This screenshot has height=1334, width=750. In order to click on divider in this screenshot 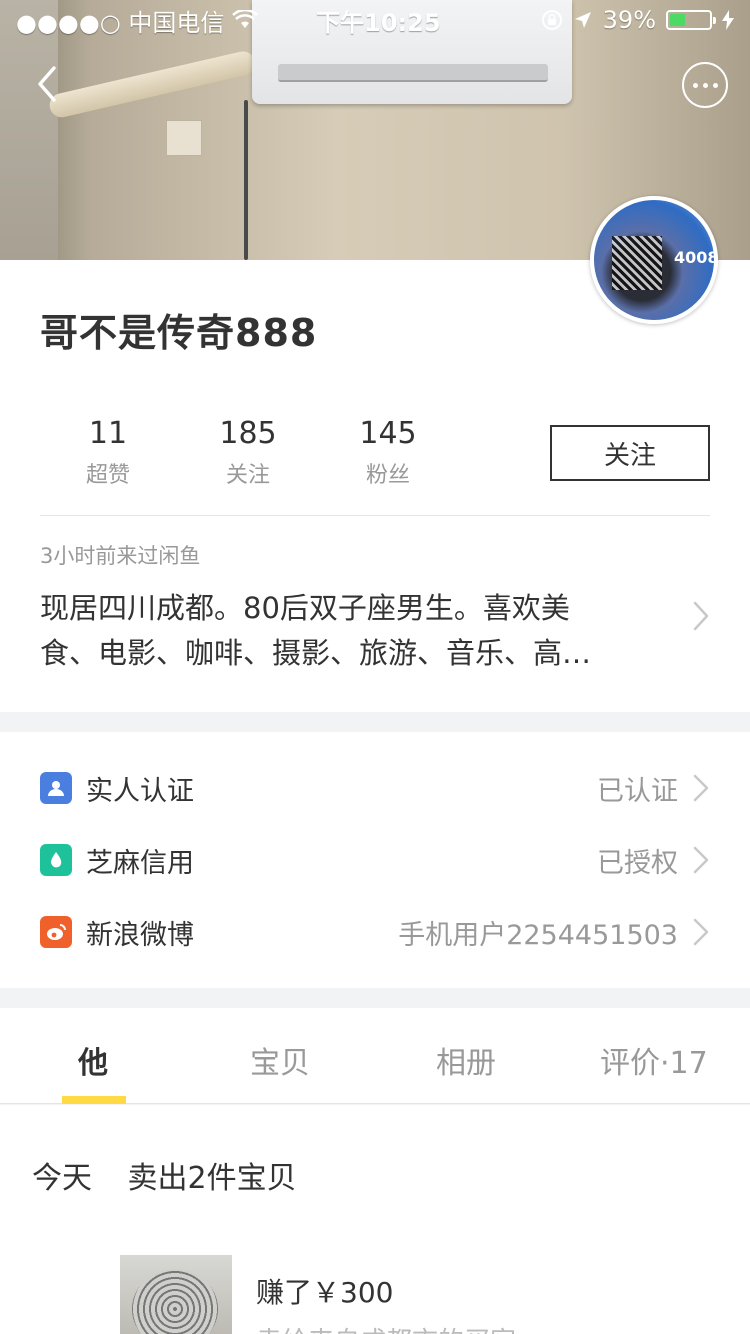, I will do `click(375, 515)`.